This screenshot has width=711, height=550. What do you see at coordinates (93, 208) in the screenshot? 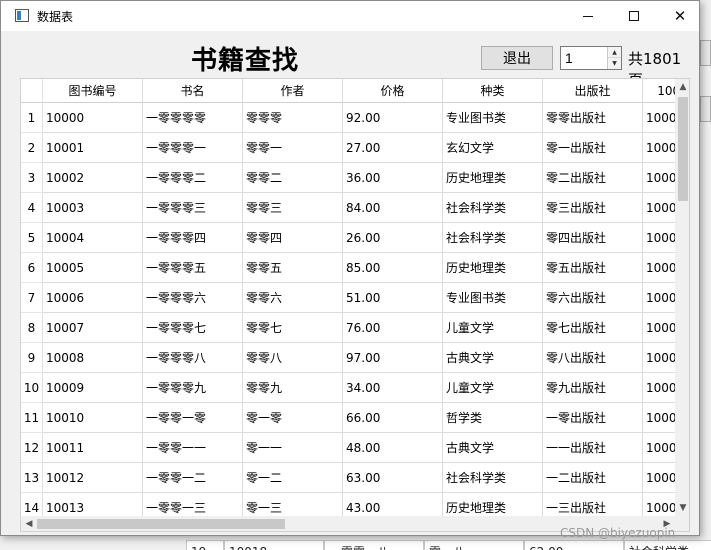
I see `table-cell: 10003` at bounding box center [93, 208].